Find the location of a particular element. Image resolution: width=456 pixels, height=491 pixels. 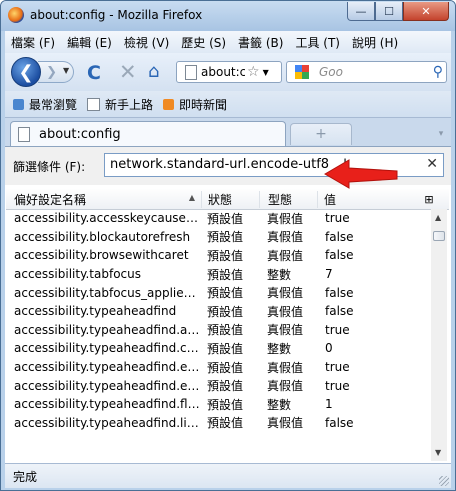

navigation-toolbar: ❯ ❮ ▼ C ✕ ⌂ about:config ☆ ▼ Goo ⚲ is located at coordinates (228, 72).